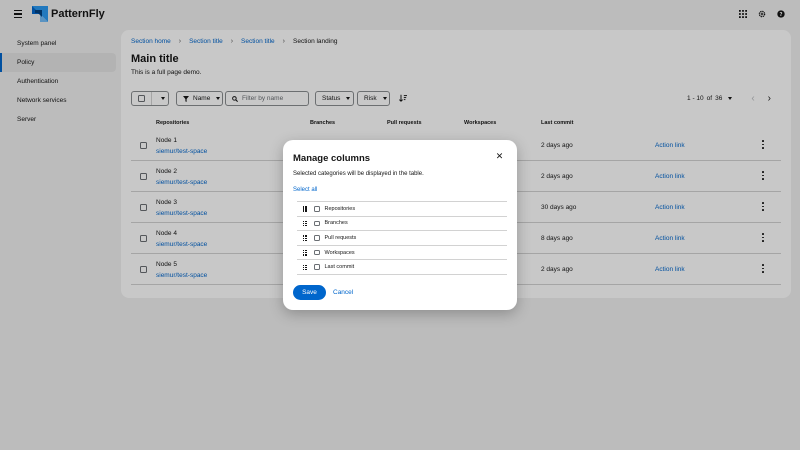 The width and height of the screenshot is (800, 450). Describe the element at coordinates (336, 223) in the screenshot. I see `column-option-label: Branches` at that location.